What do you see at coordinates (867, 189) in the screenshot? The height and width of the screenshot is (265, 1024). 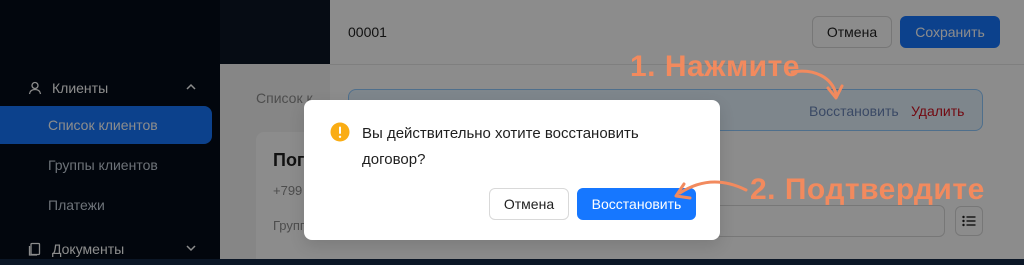 I see `annotation-step-2: 2. Подтвердите` at bounding box center [867, 189].